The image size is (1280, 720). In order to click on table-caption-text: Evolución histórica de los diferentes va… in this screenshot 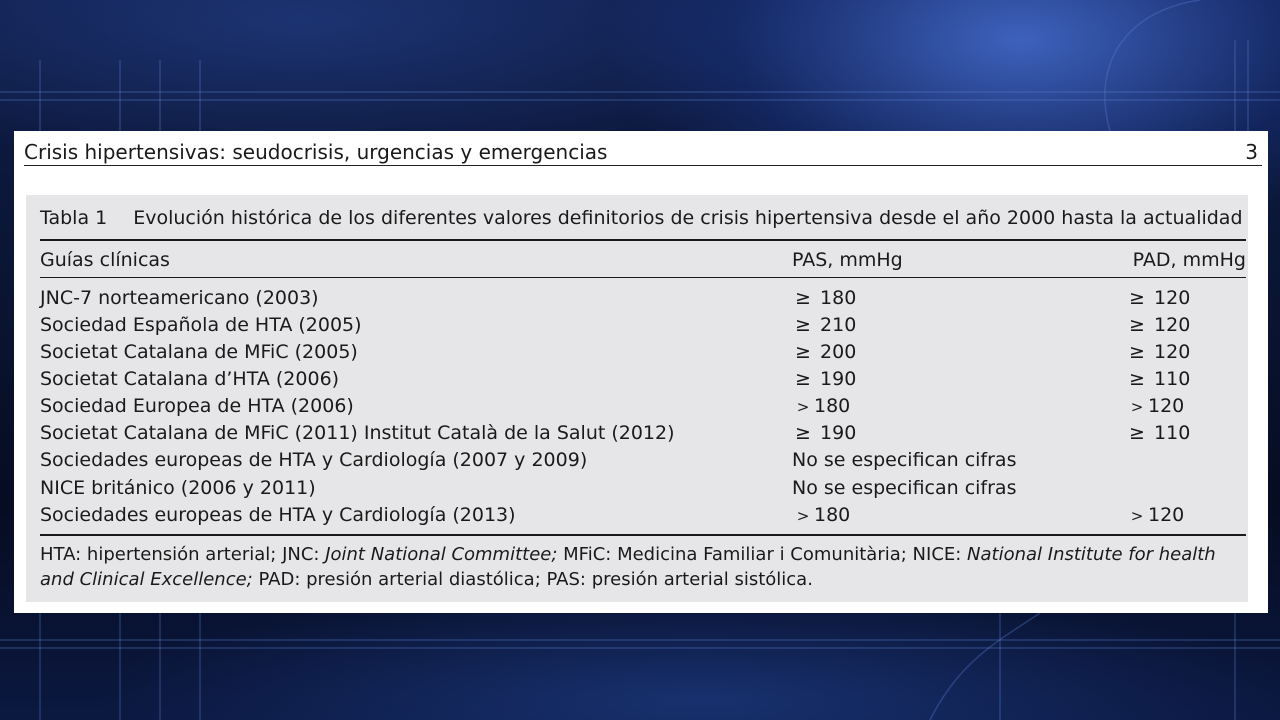, I will do `click(688, 218)`.